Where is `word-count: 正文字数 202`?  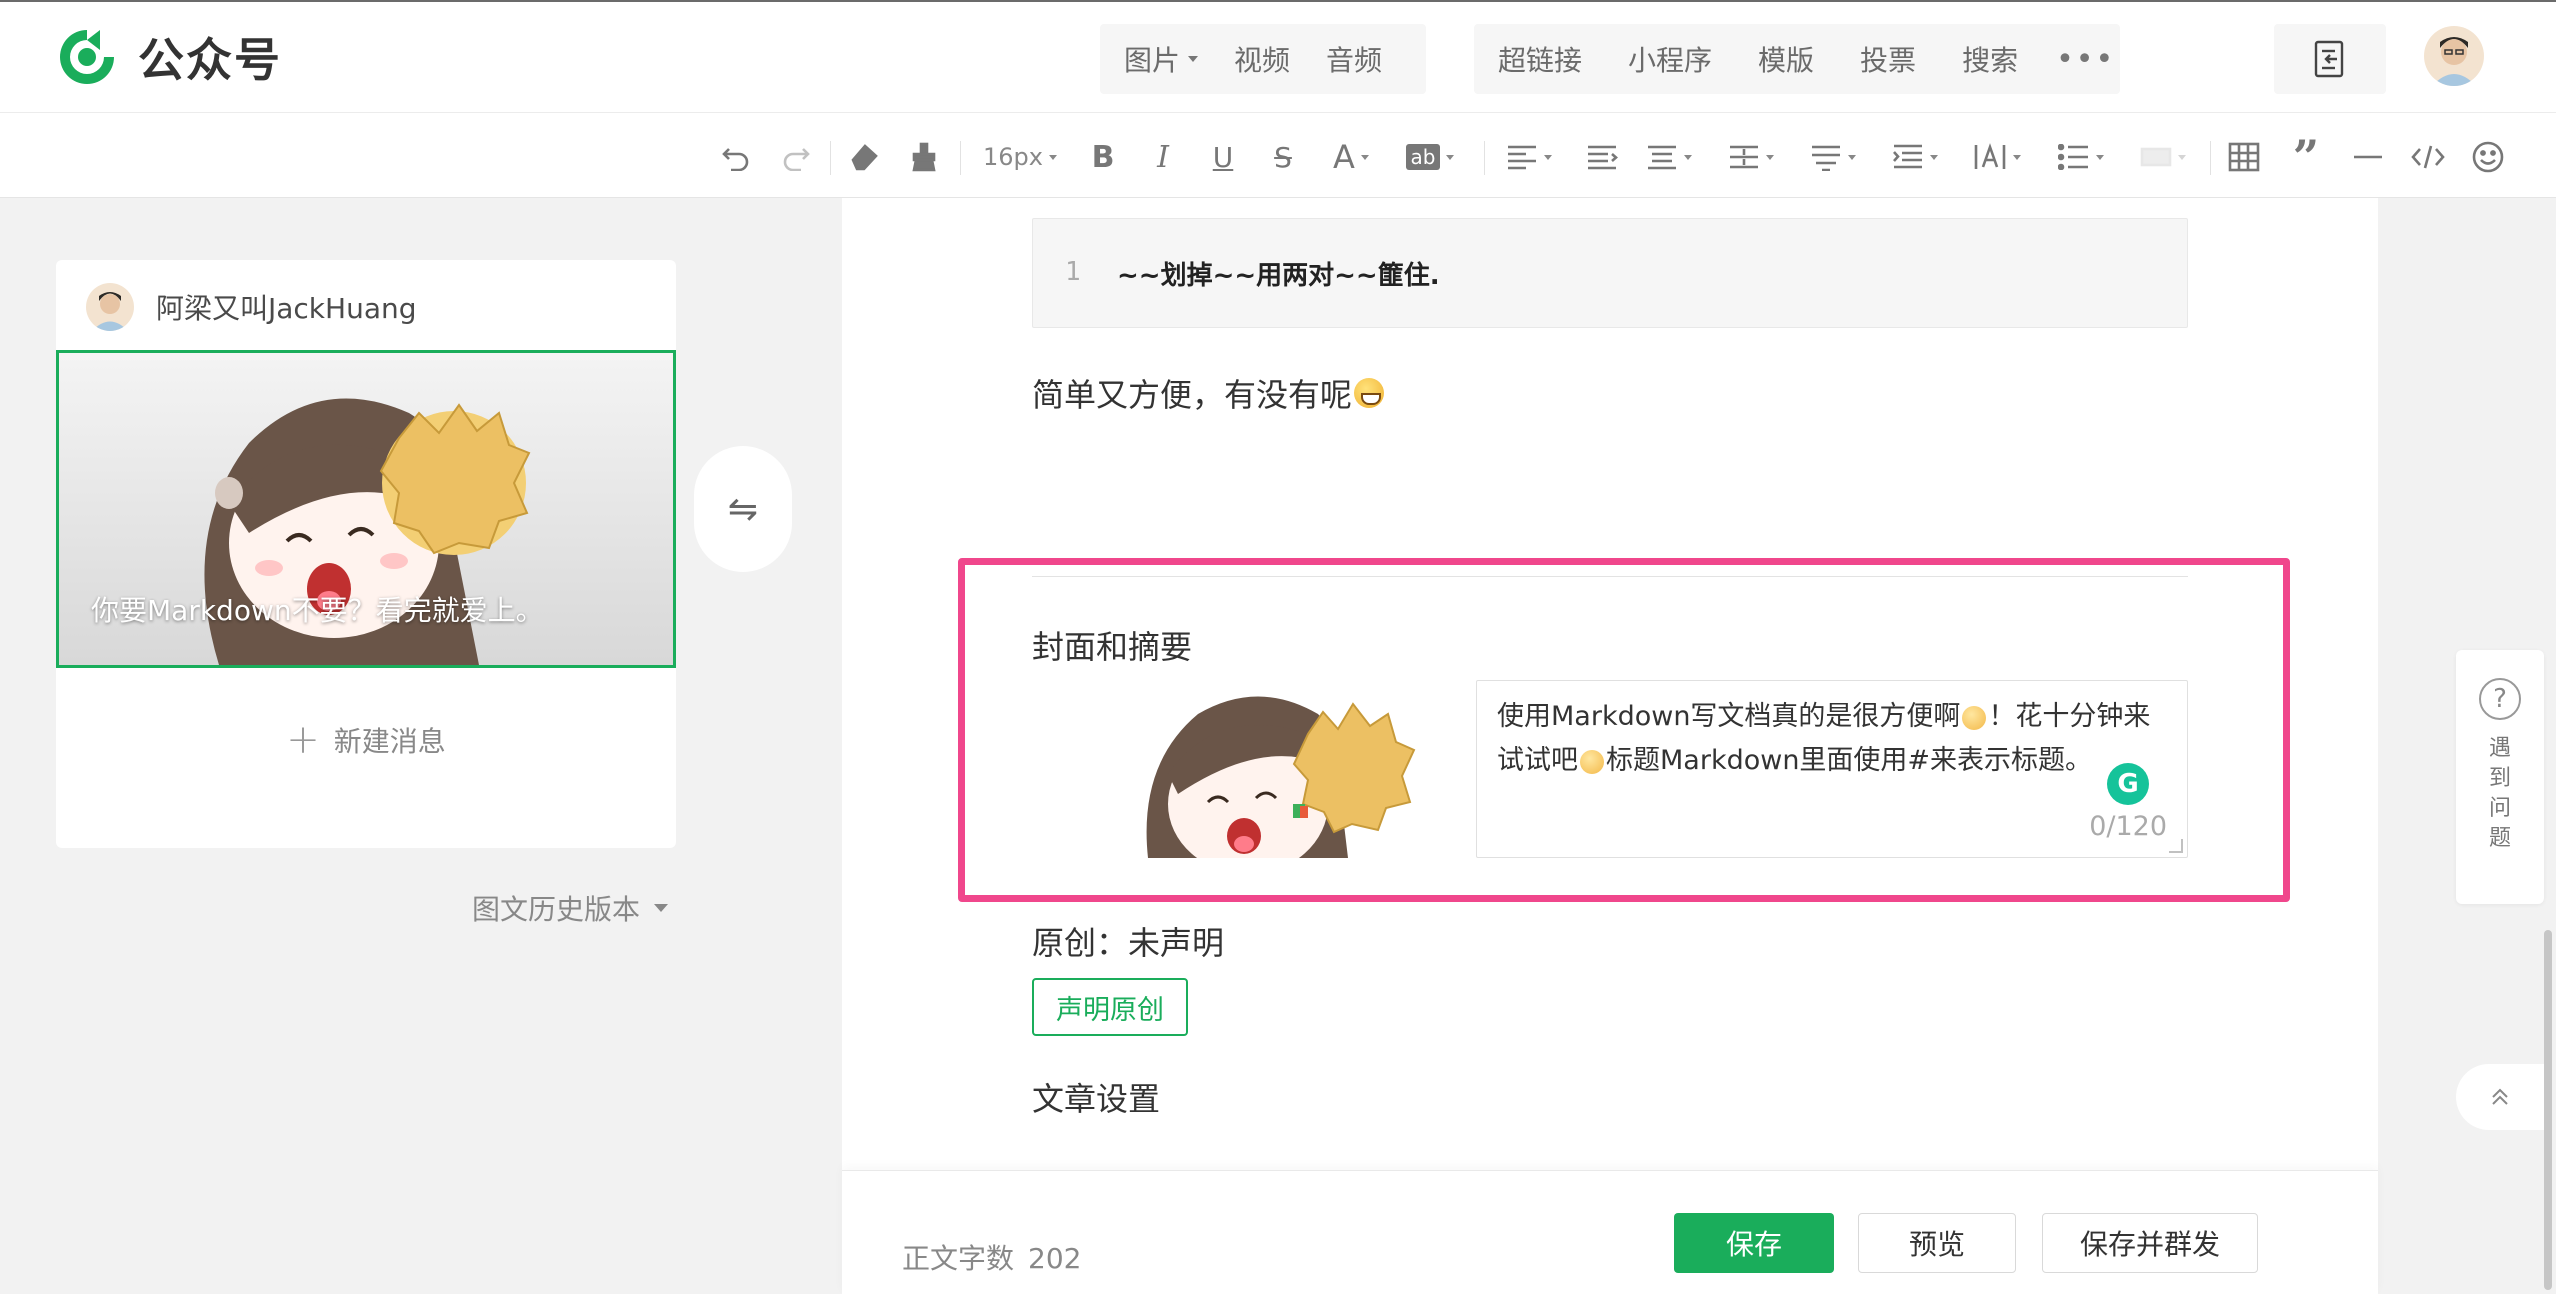 word-count: 正文字数 202 is located at coordinates (991, 1257).